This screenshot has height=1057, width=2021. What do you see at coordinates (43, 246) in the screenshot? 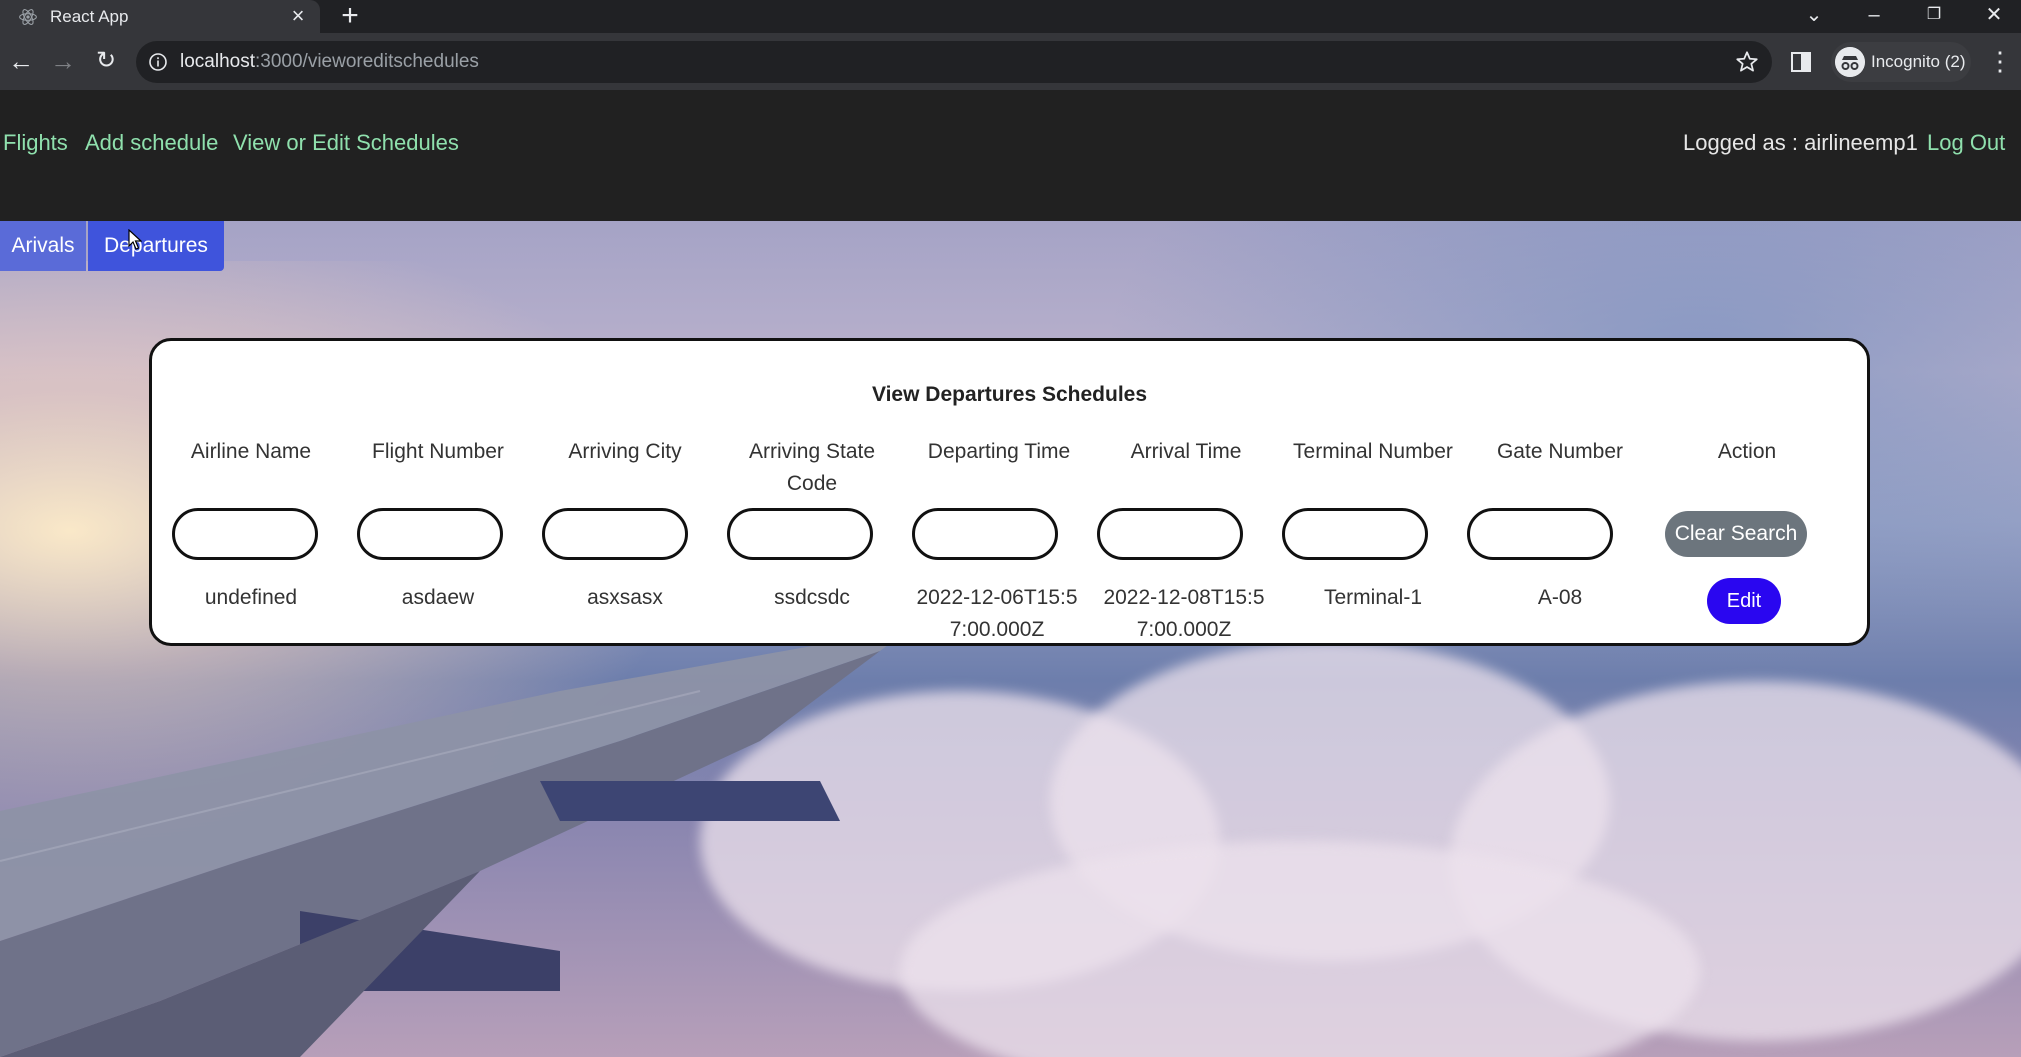
I see `tab-arrivals: Arivals` at bounding box center [43, 246].